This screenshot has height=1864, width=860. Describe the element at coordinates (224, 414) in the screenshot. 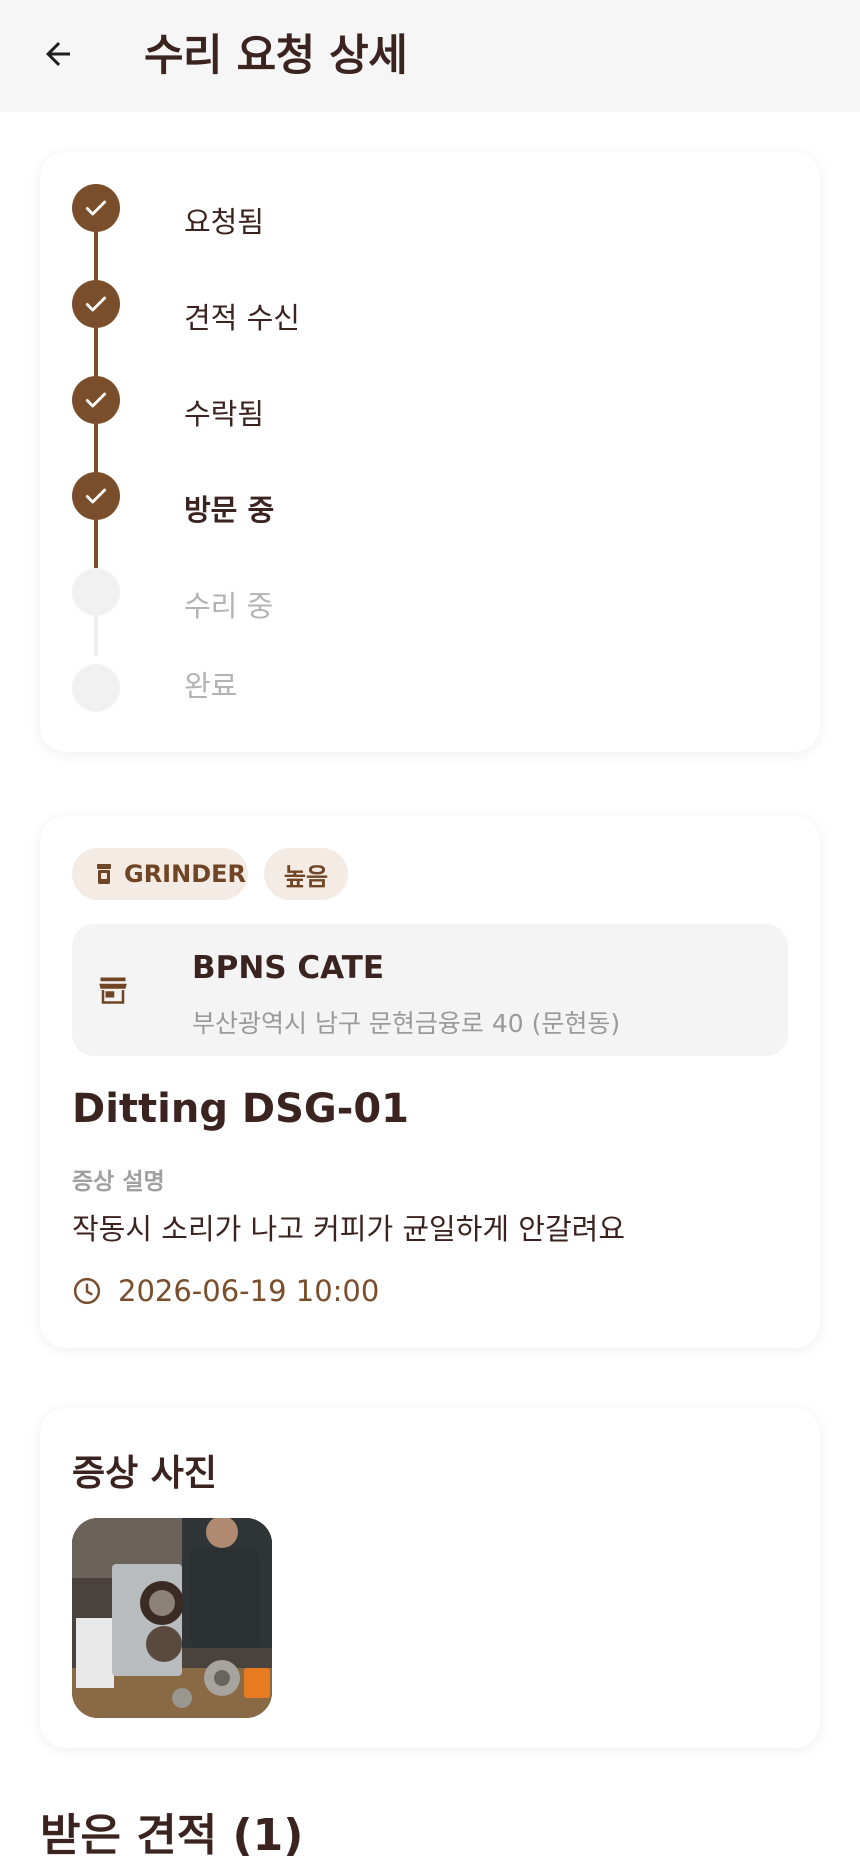

I see `step-label: 수락됨` at that location.